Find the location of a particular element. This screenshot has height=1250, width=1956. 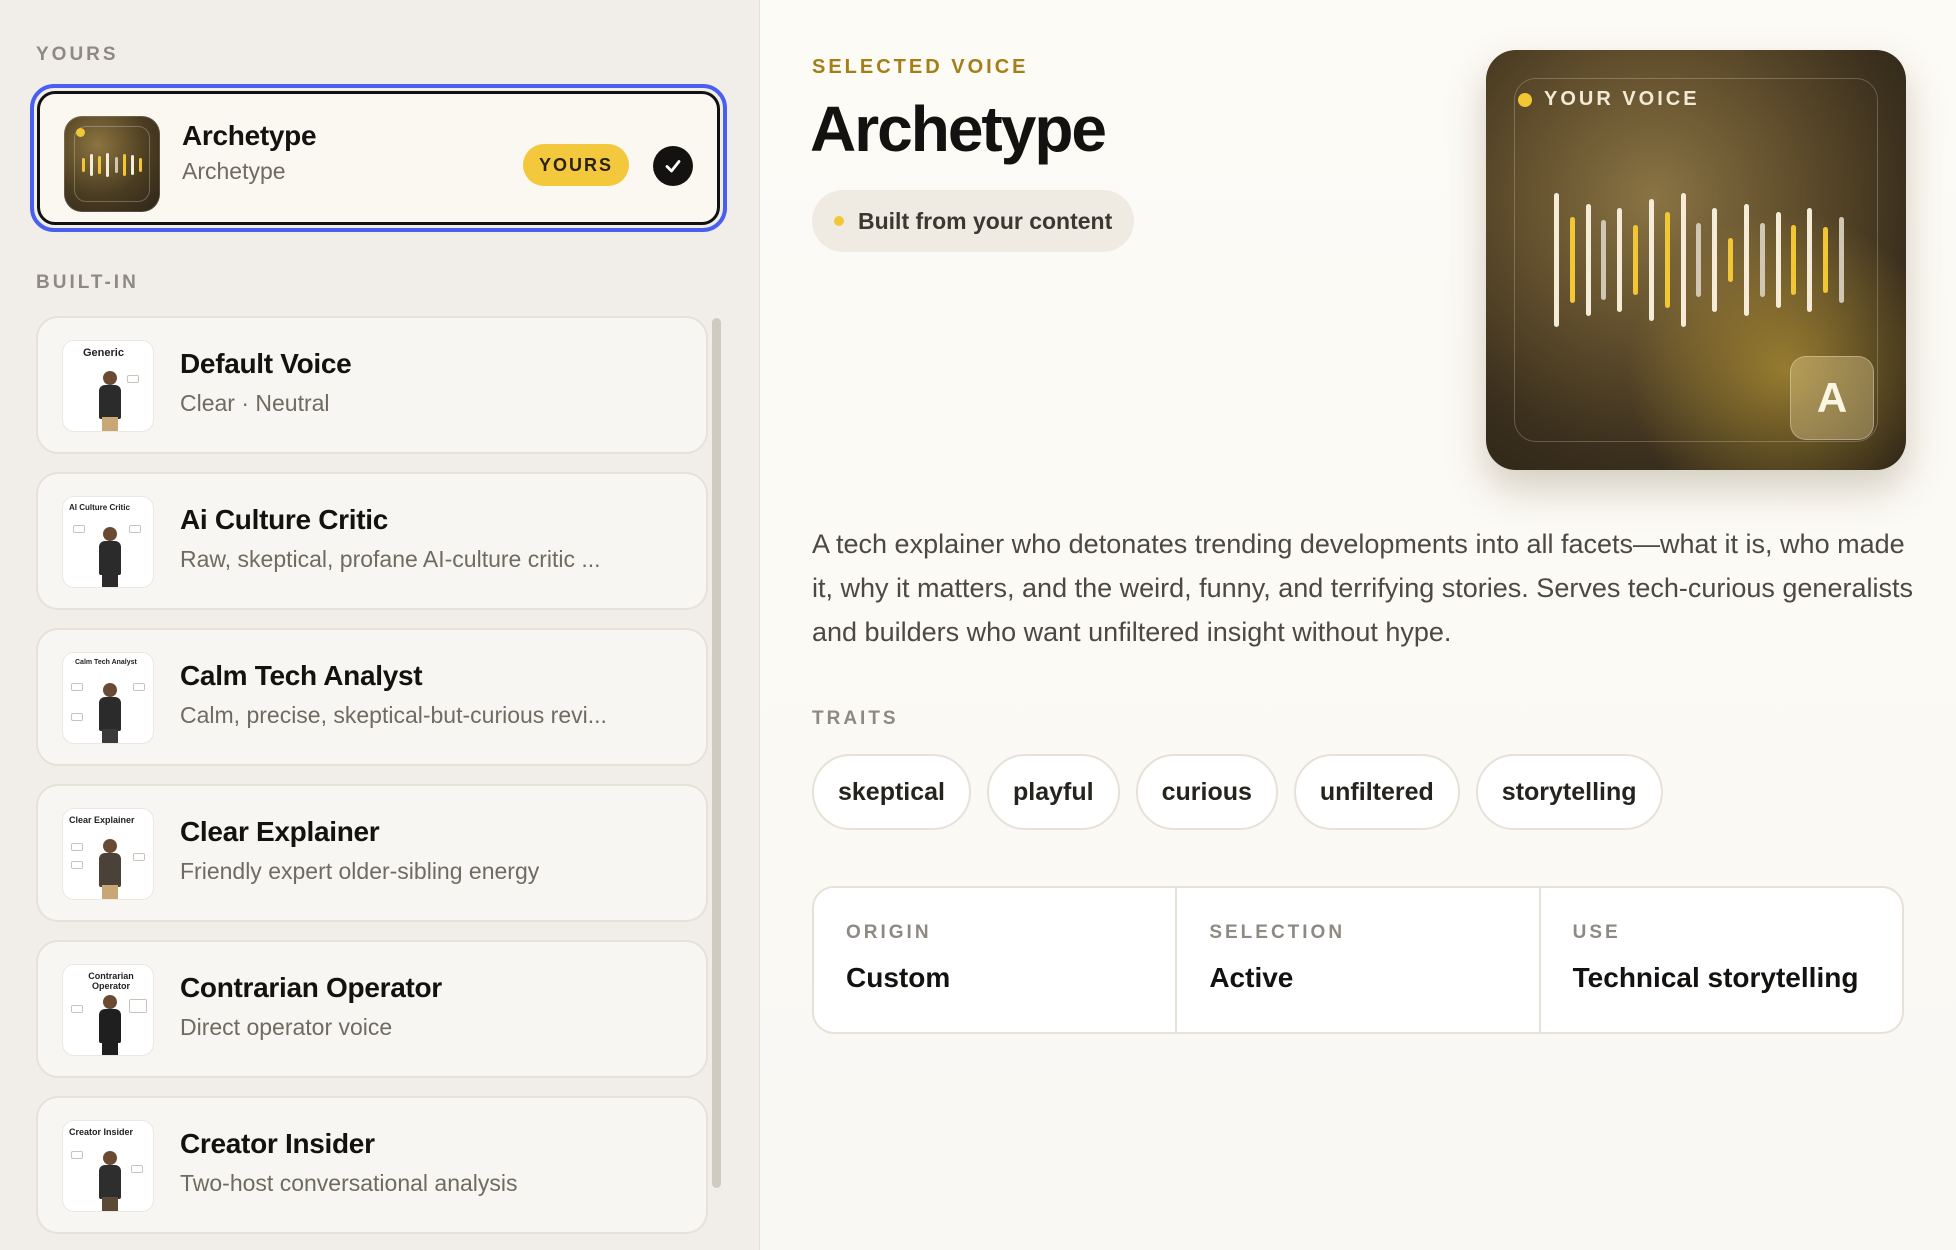

thumbnail-label: Clear Explainer is located at coordinates (102, 820).